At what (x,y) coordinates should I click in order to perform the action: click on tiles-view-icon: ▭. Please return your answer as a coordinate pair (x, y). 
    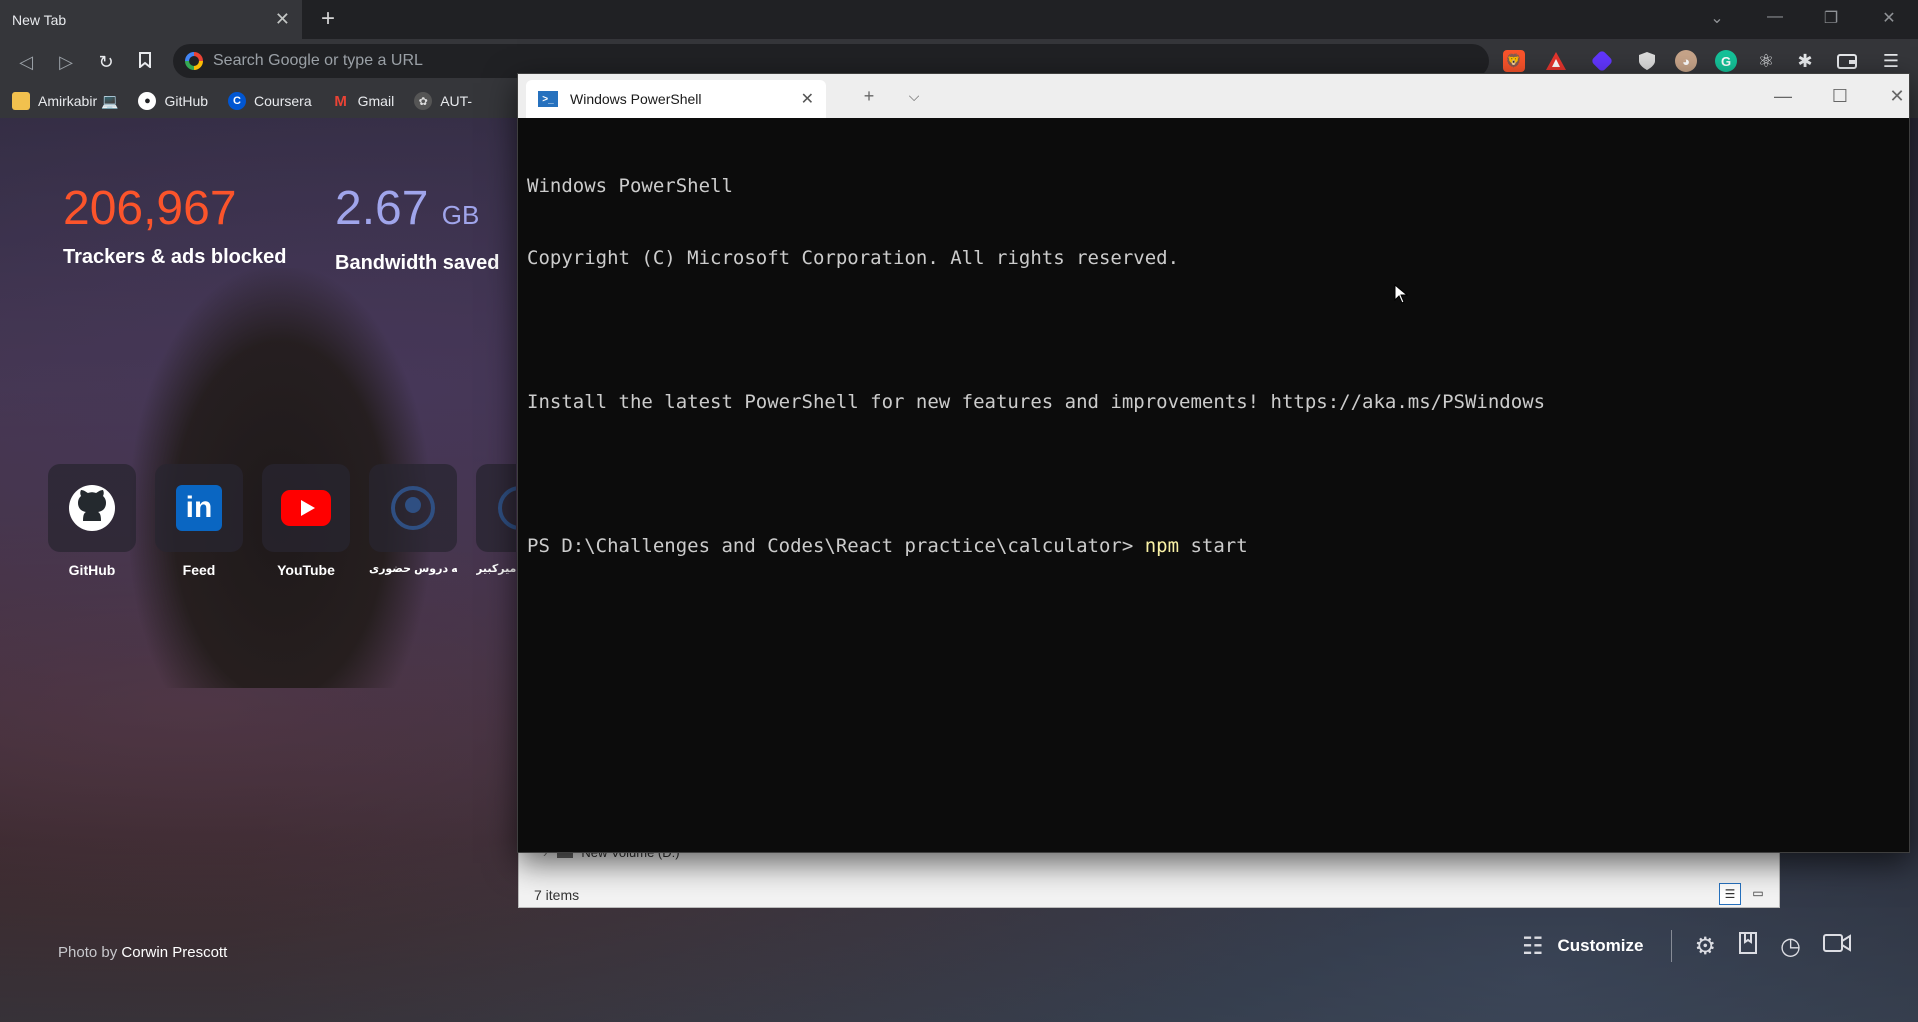
    Looking at the image, I should click on (1758, 894).